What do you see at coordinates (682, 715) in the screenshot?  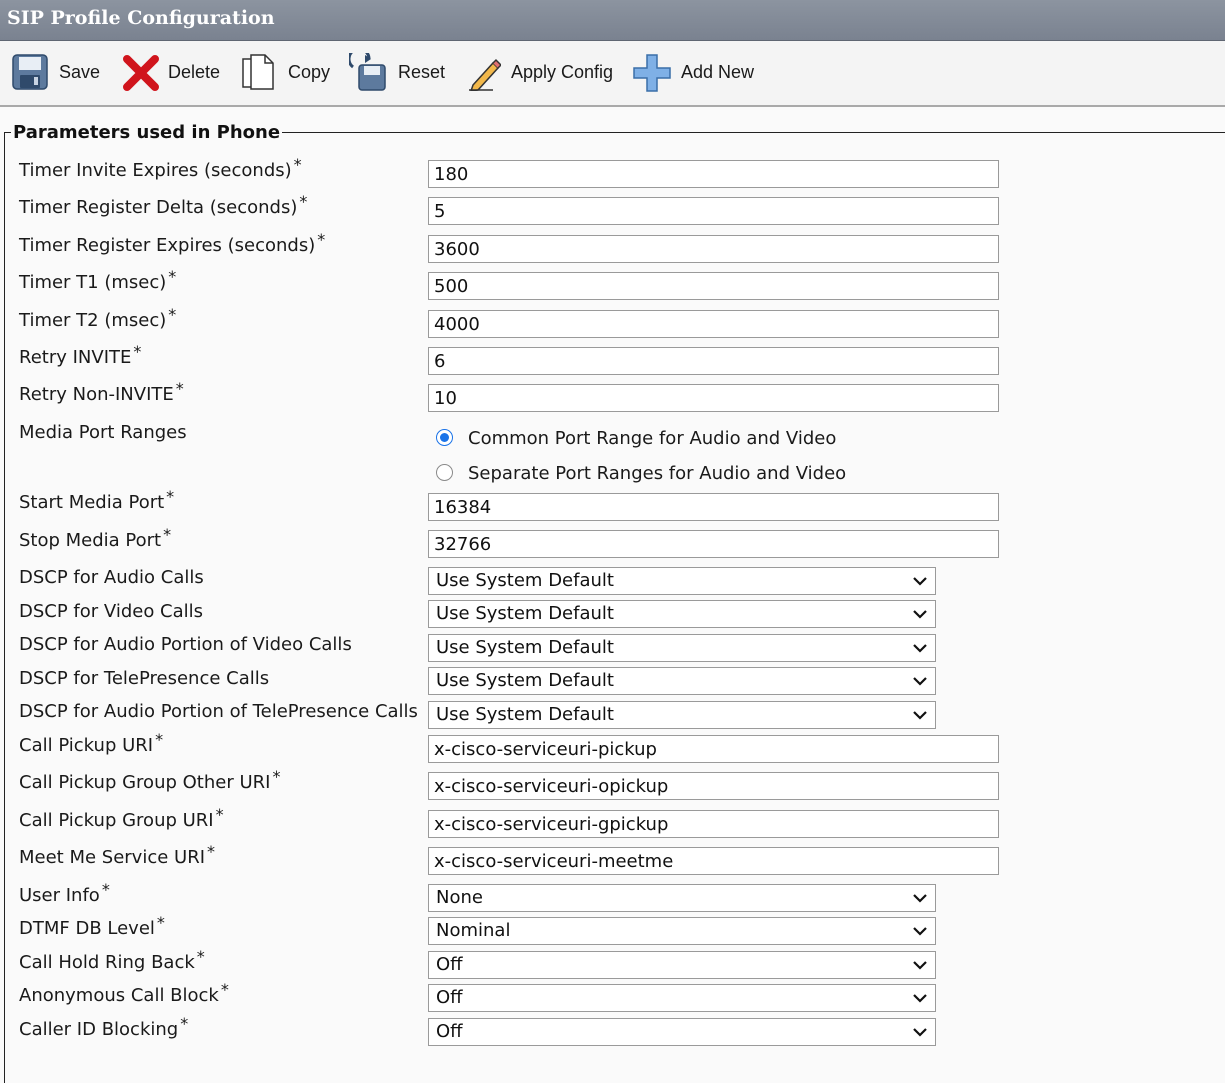 I see `dscp-audio-portion-telepresence-select: Use System Default` at bounding box center [682, 715].